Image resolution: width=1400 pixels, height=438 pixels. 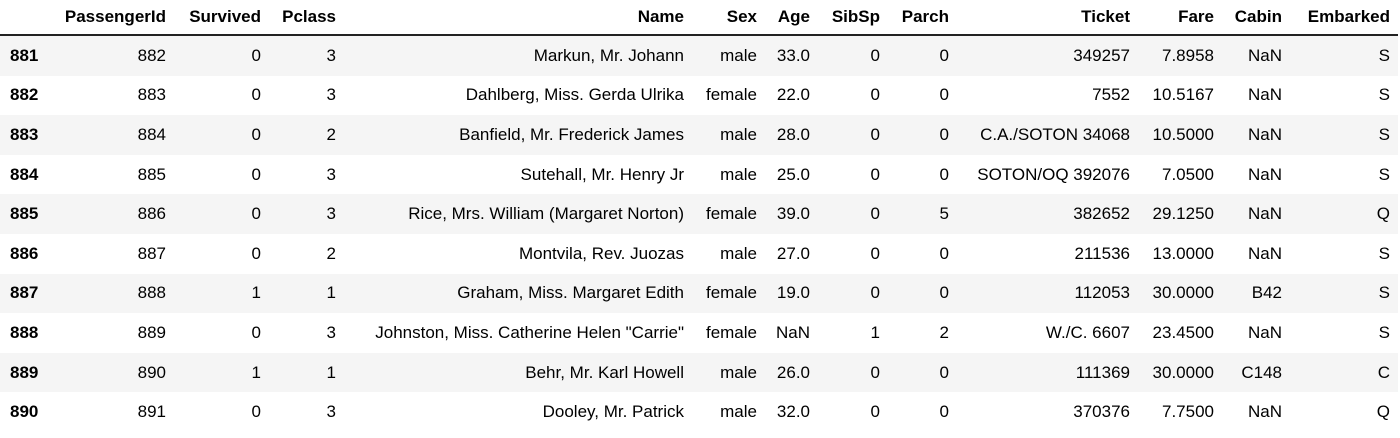 I want to click on cell-ticket: 349257, so click(x=1101, y=55).